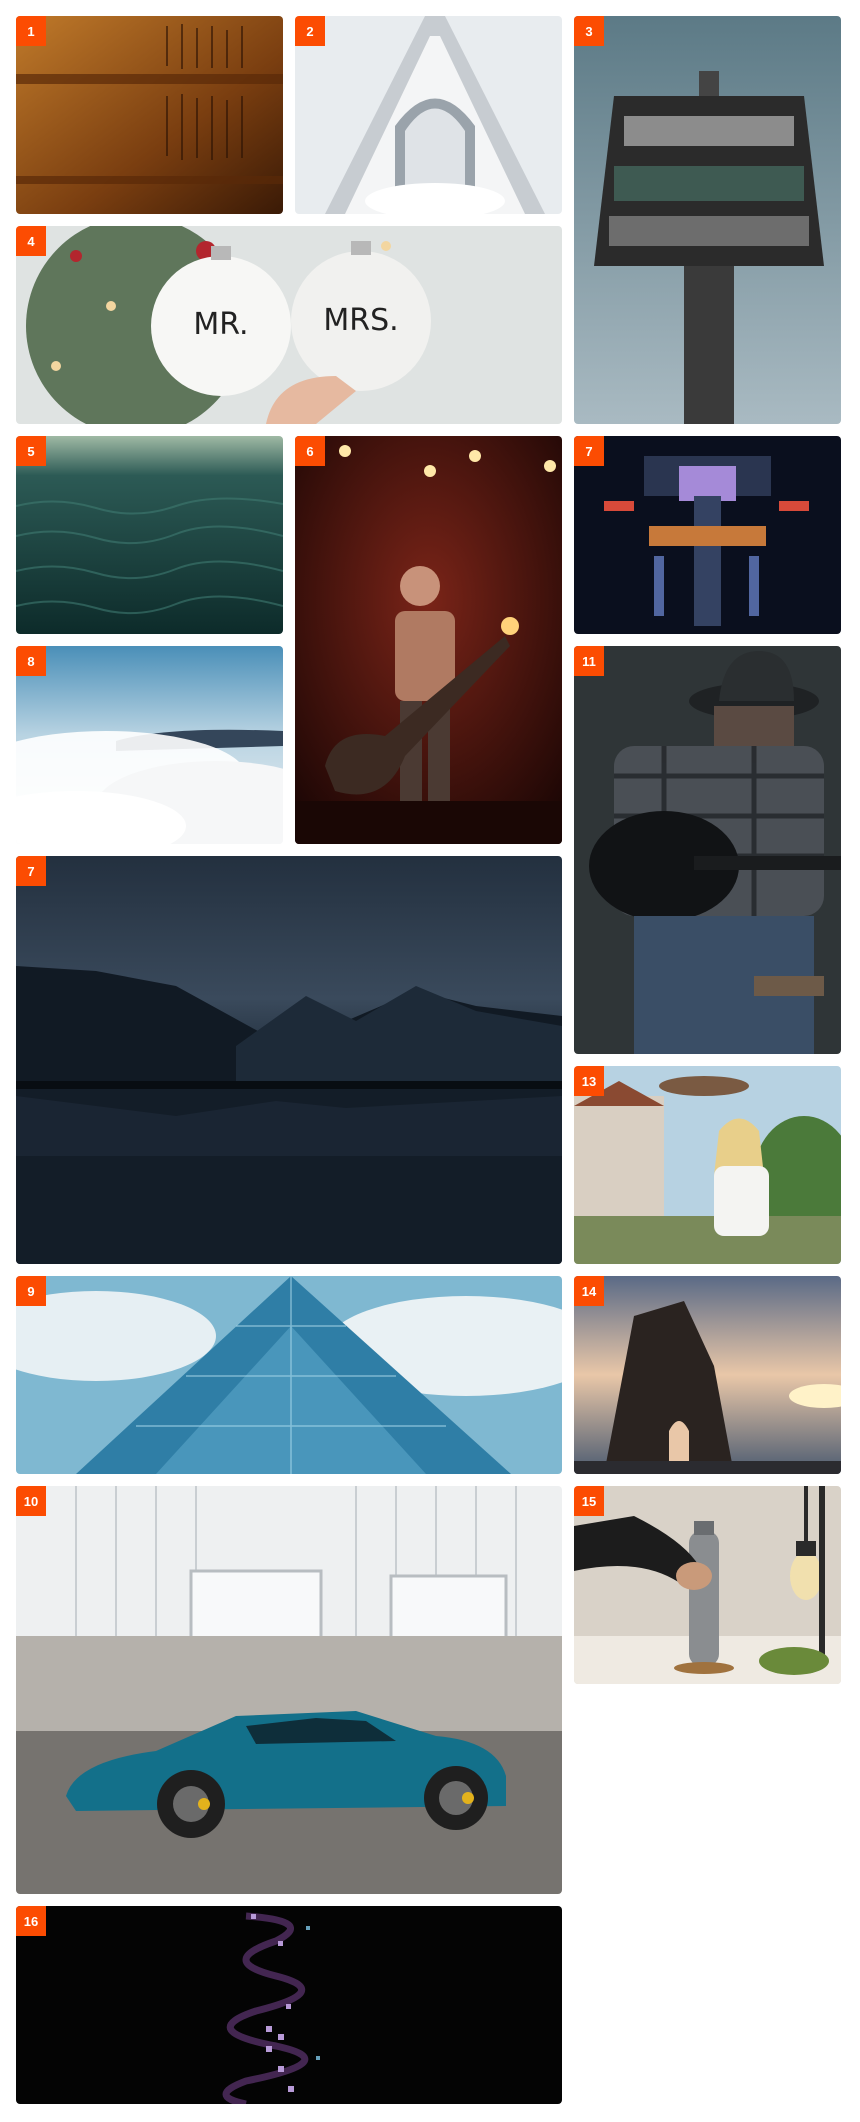 Image resolution: width=860 pixels, height=2122 pixels. I want to click on photo-tile-10: 10, so click(289, 1690).